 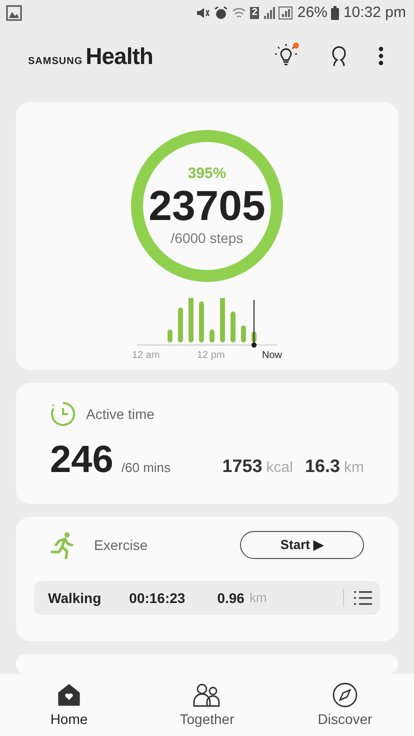 I want to click on sim-badge: 2, so click(x=255, y=12).